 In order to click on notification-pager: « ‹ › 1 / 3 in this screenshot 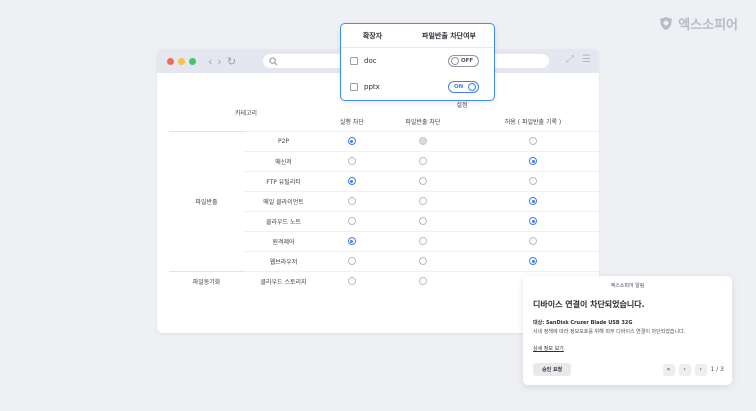, I will do `click(693, 369)`.